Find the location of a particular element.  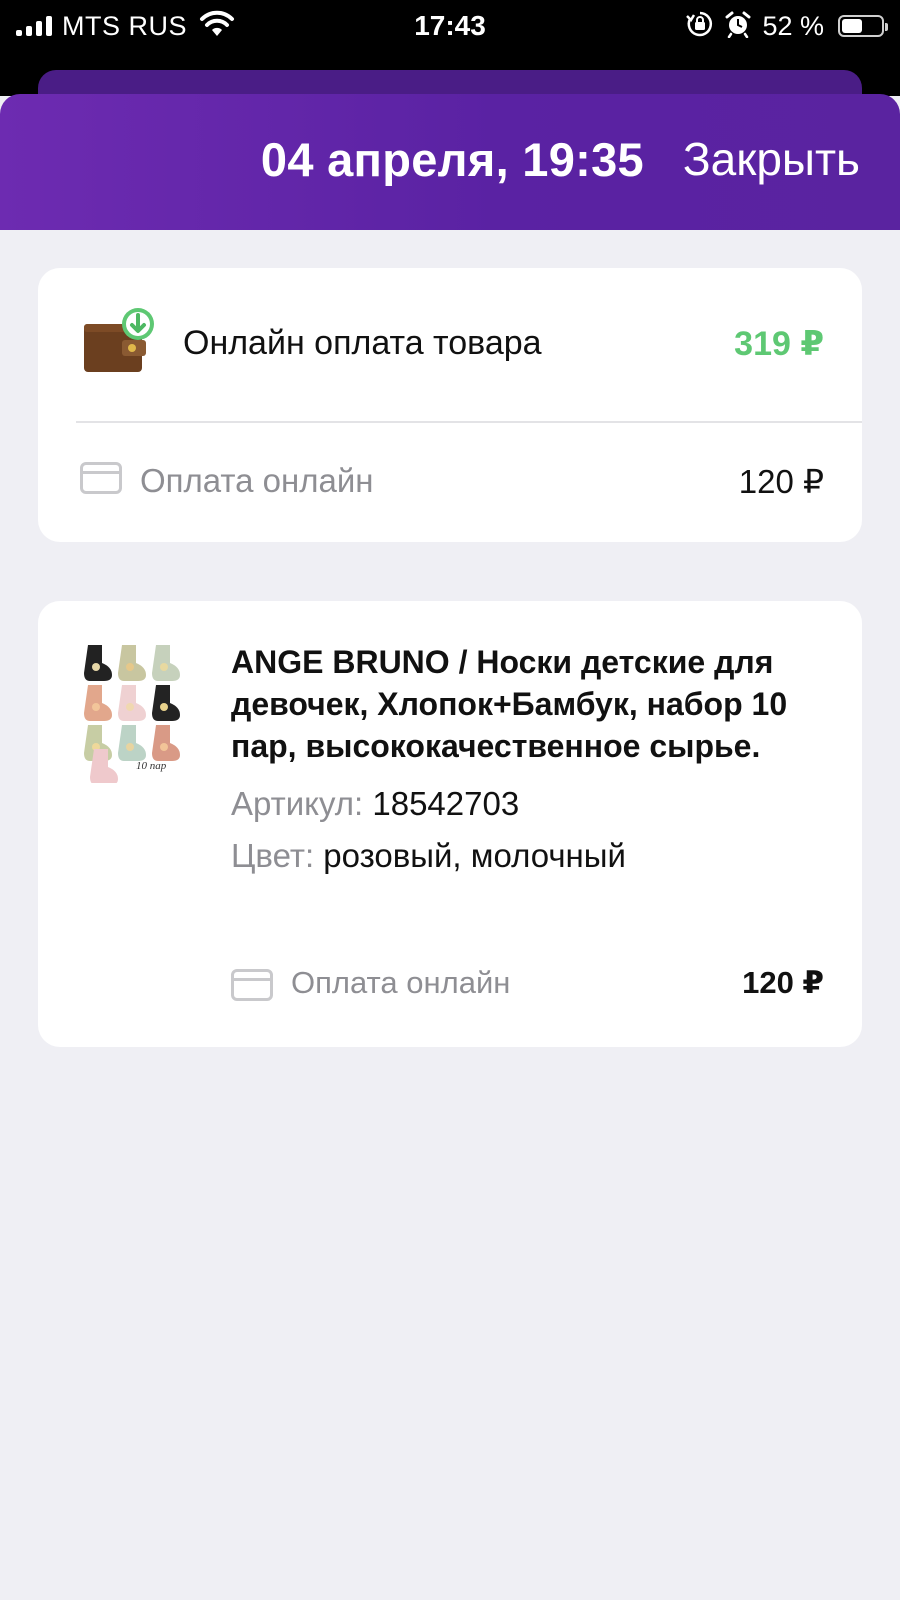

product-payment-amount: 120 ₽ is located at coordinates (783, 982).